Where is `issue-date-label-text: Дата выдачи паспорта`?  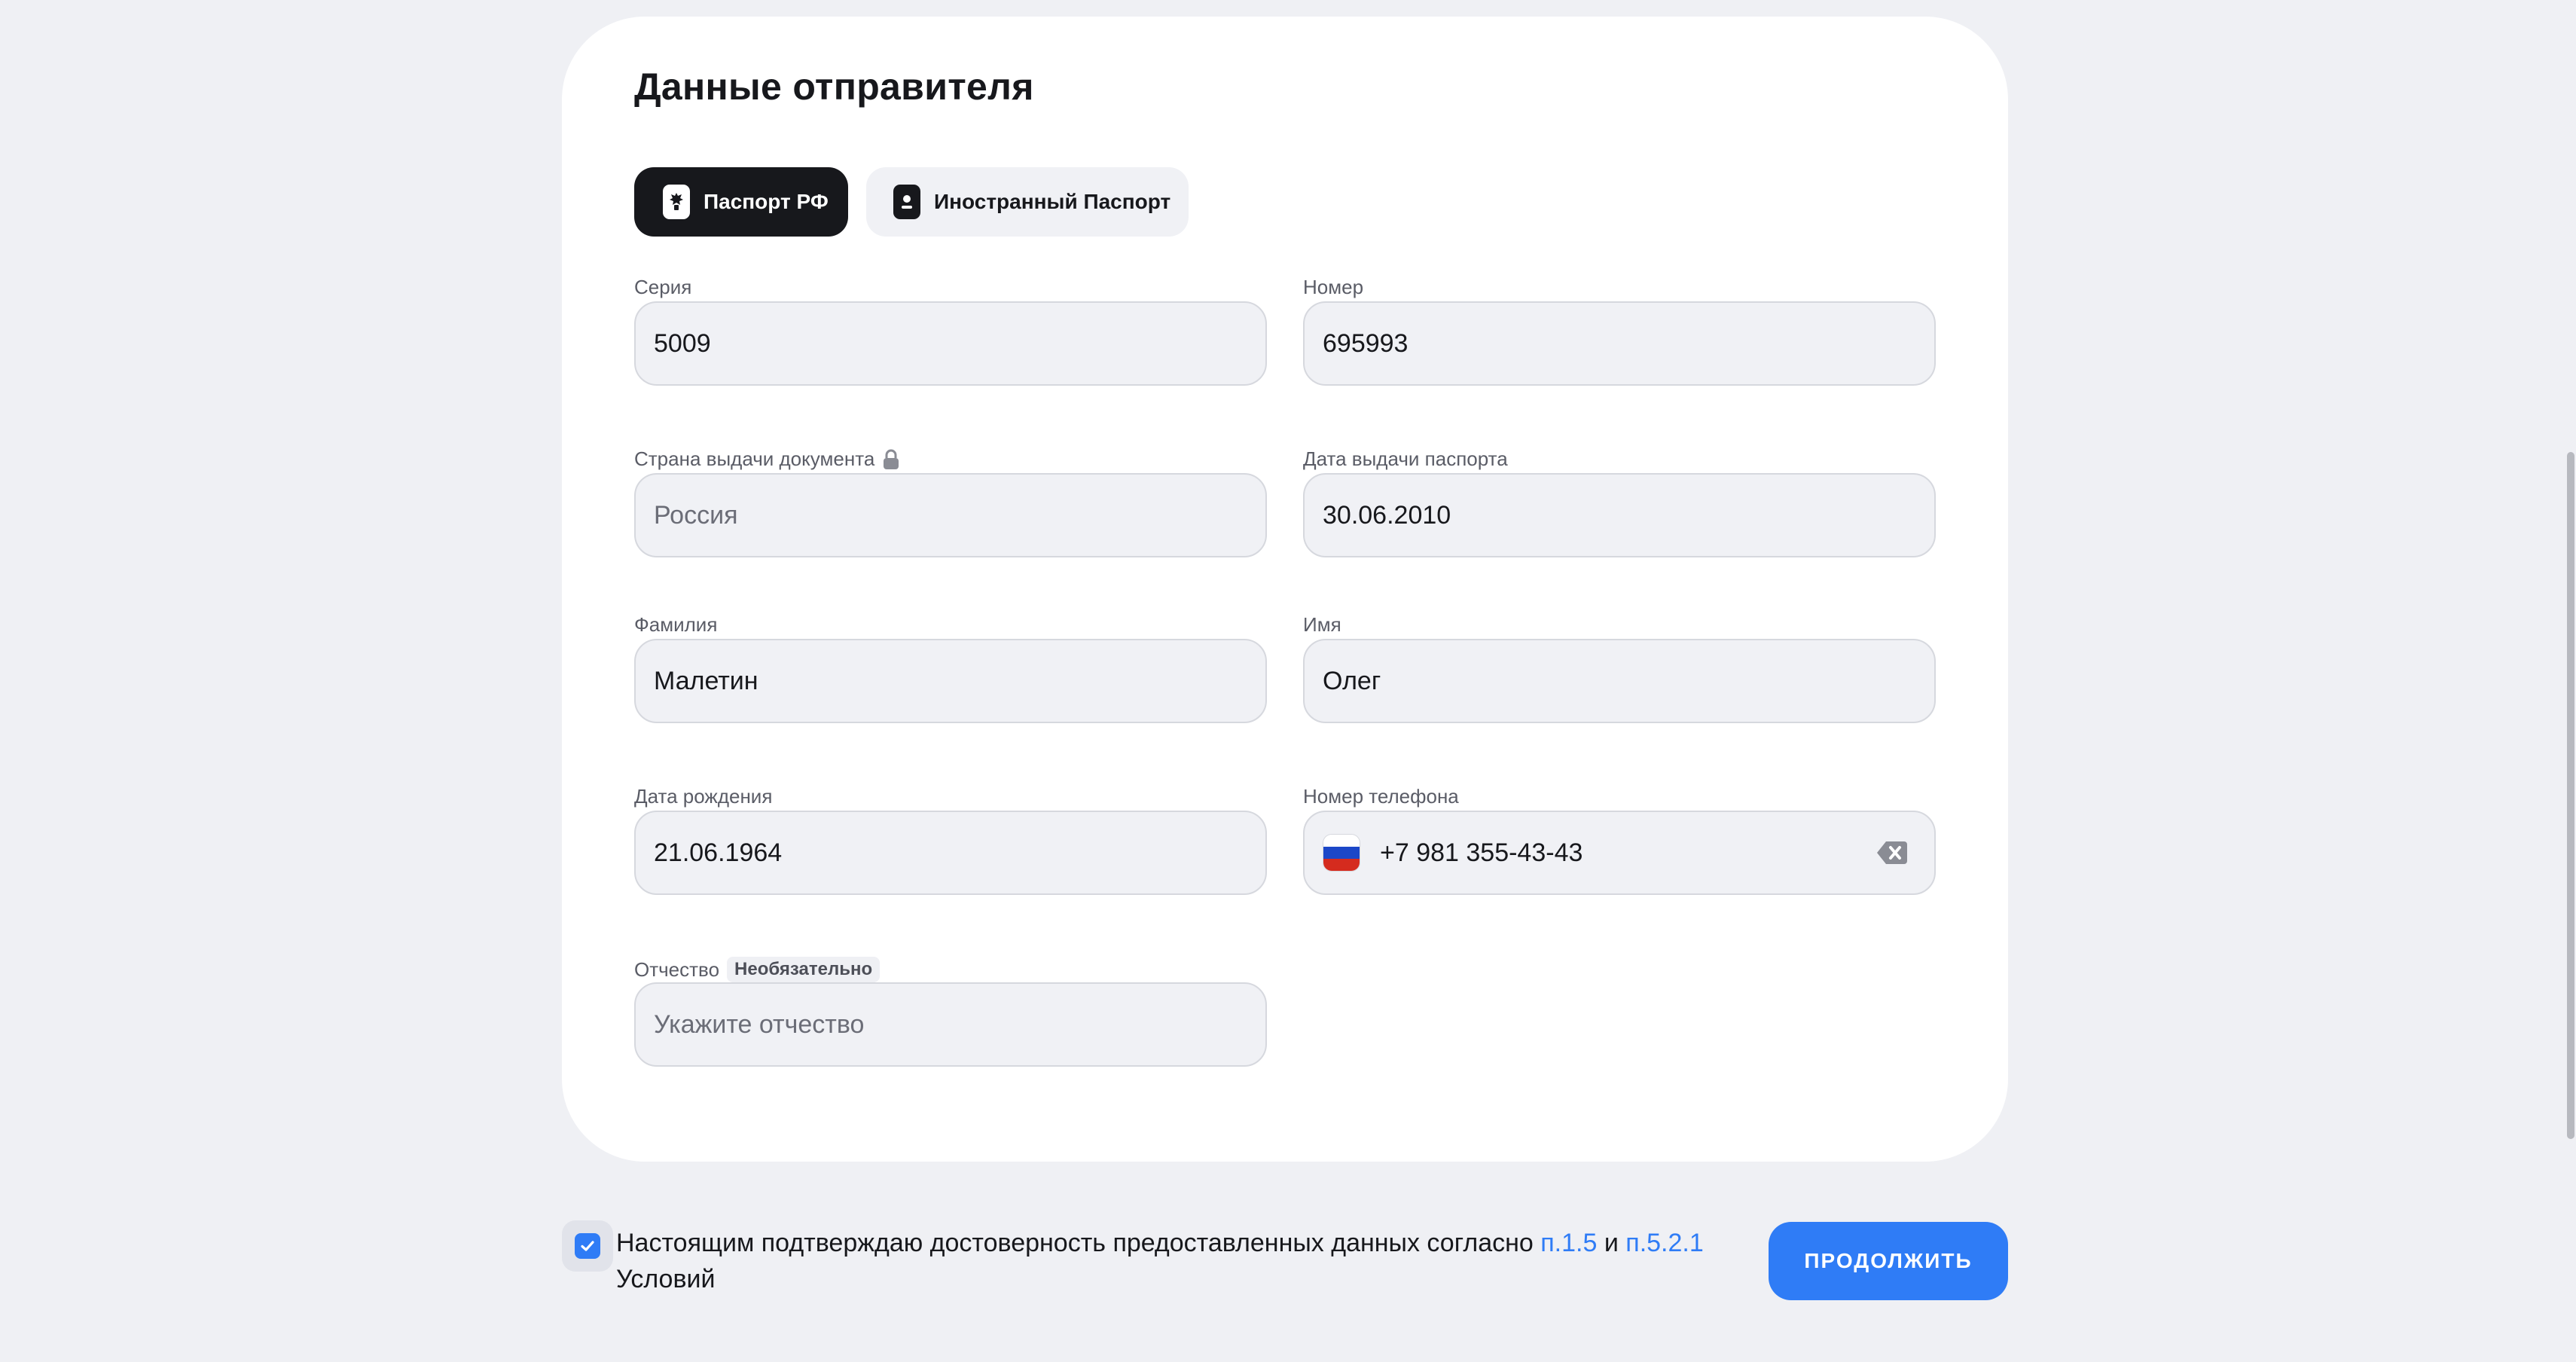 issue-date-label-text: Дата выдачи паспорта is located at coordinates (1406, 458).